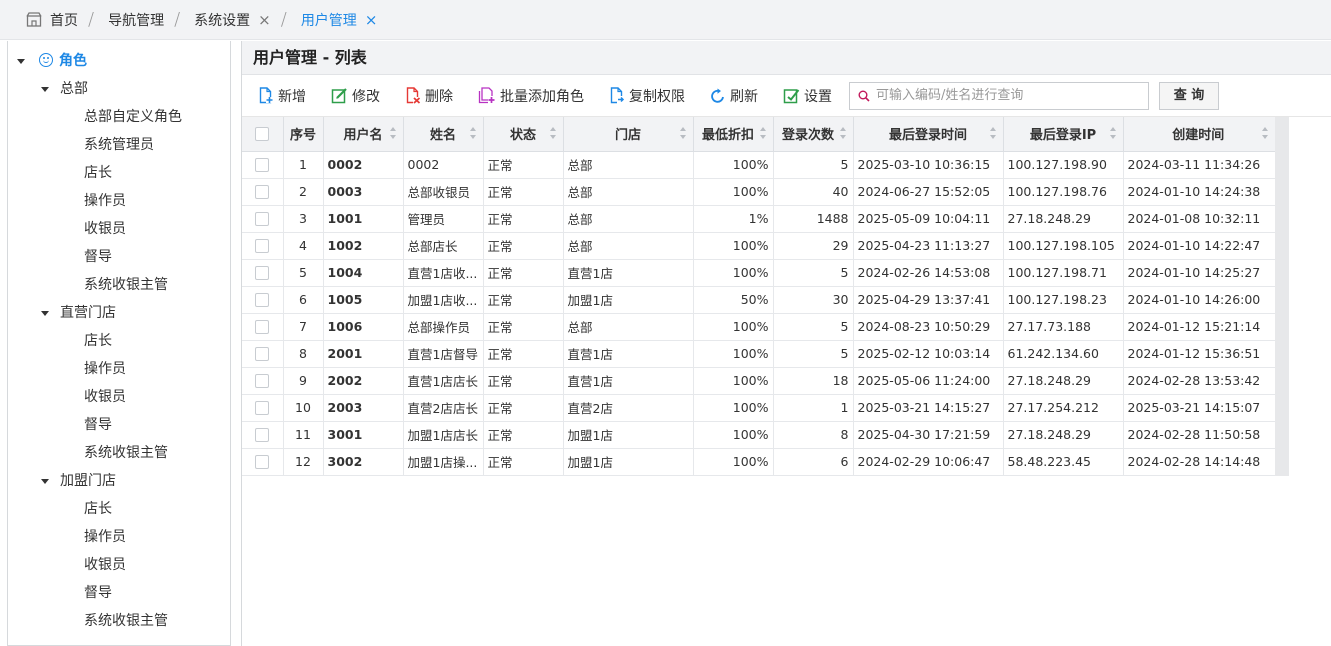 The height and width of the screenshot is (646, 1331). I want to click on username-link: 1002, so click(363, 246).